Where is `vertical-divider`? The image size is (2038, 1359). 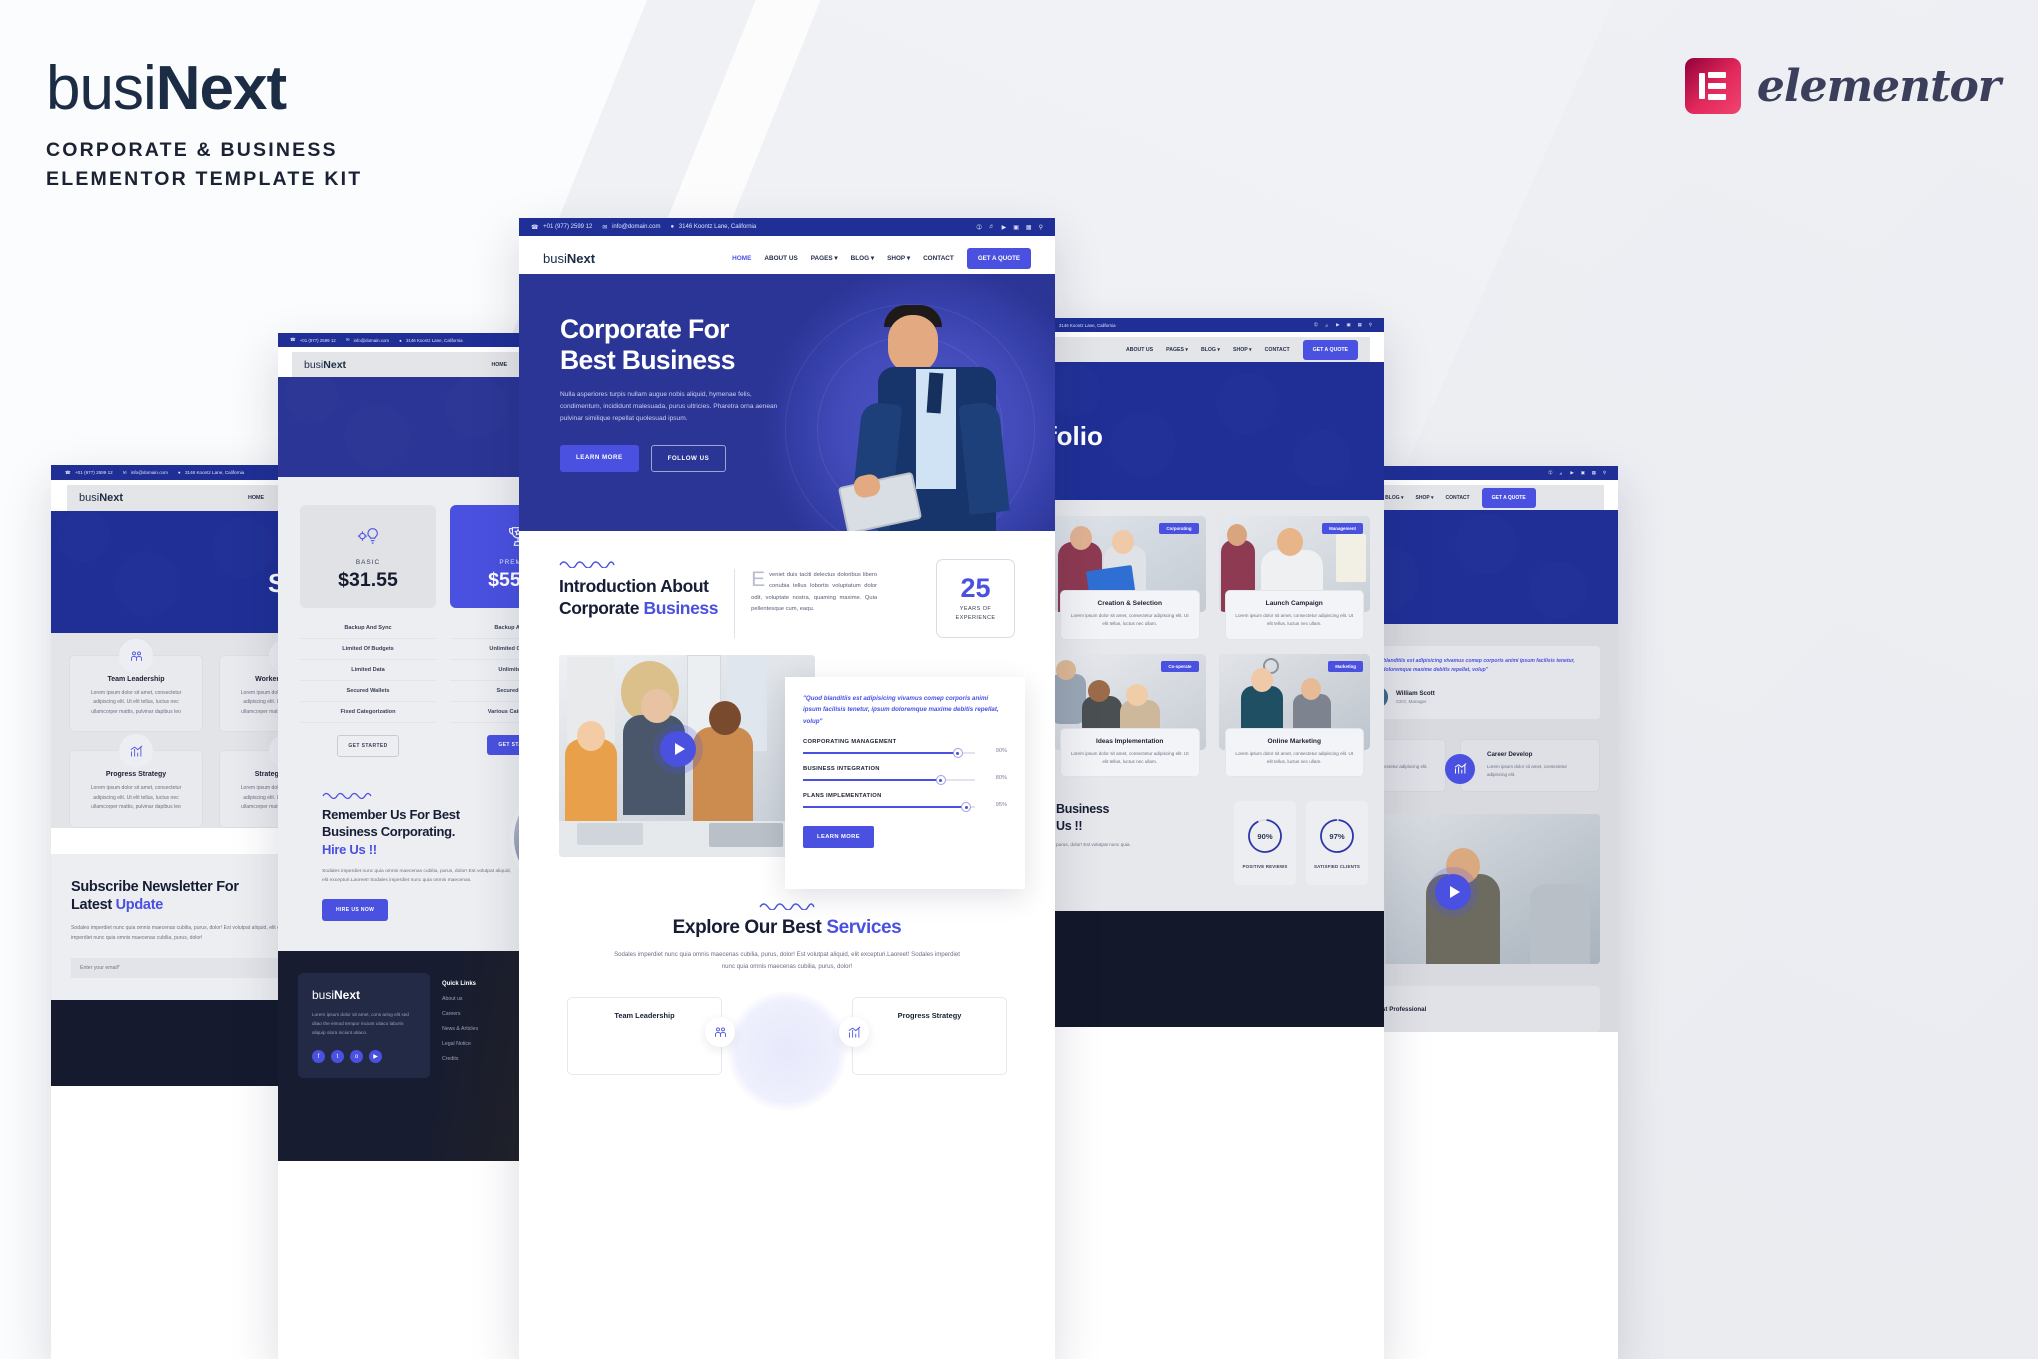 vertical-divider is located at coordinates (735, 603).